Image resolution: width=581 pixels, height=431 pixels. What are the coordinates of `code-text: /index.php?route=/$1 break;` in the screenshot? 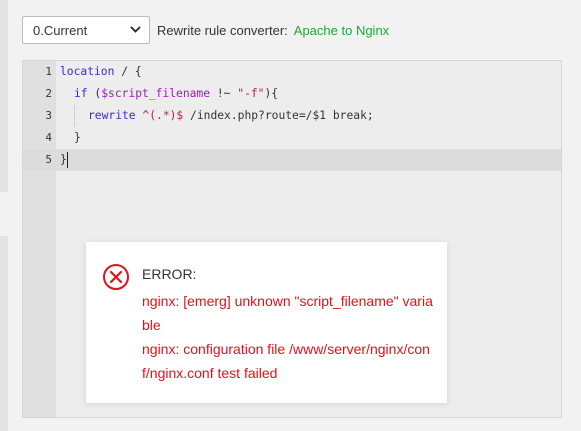 It's located at (278, 115).